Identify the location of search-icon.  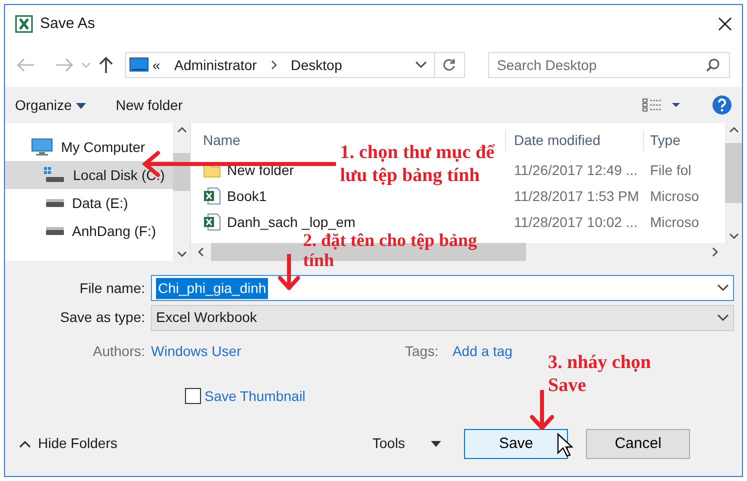
(713, 65).